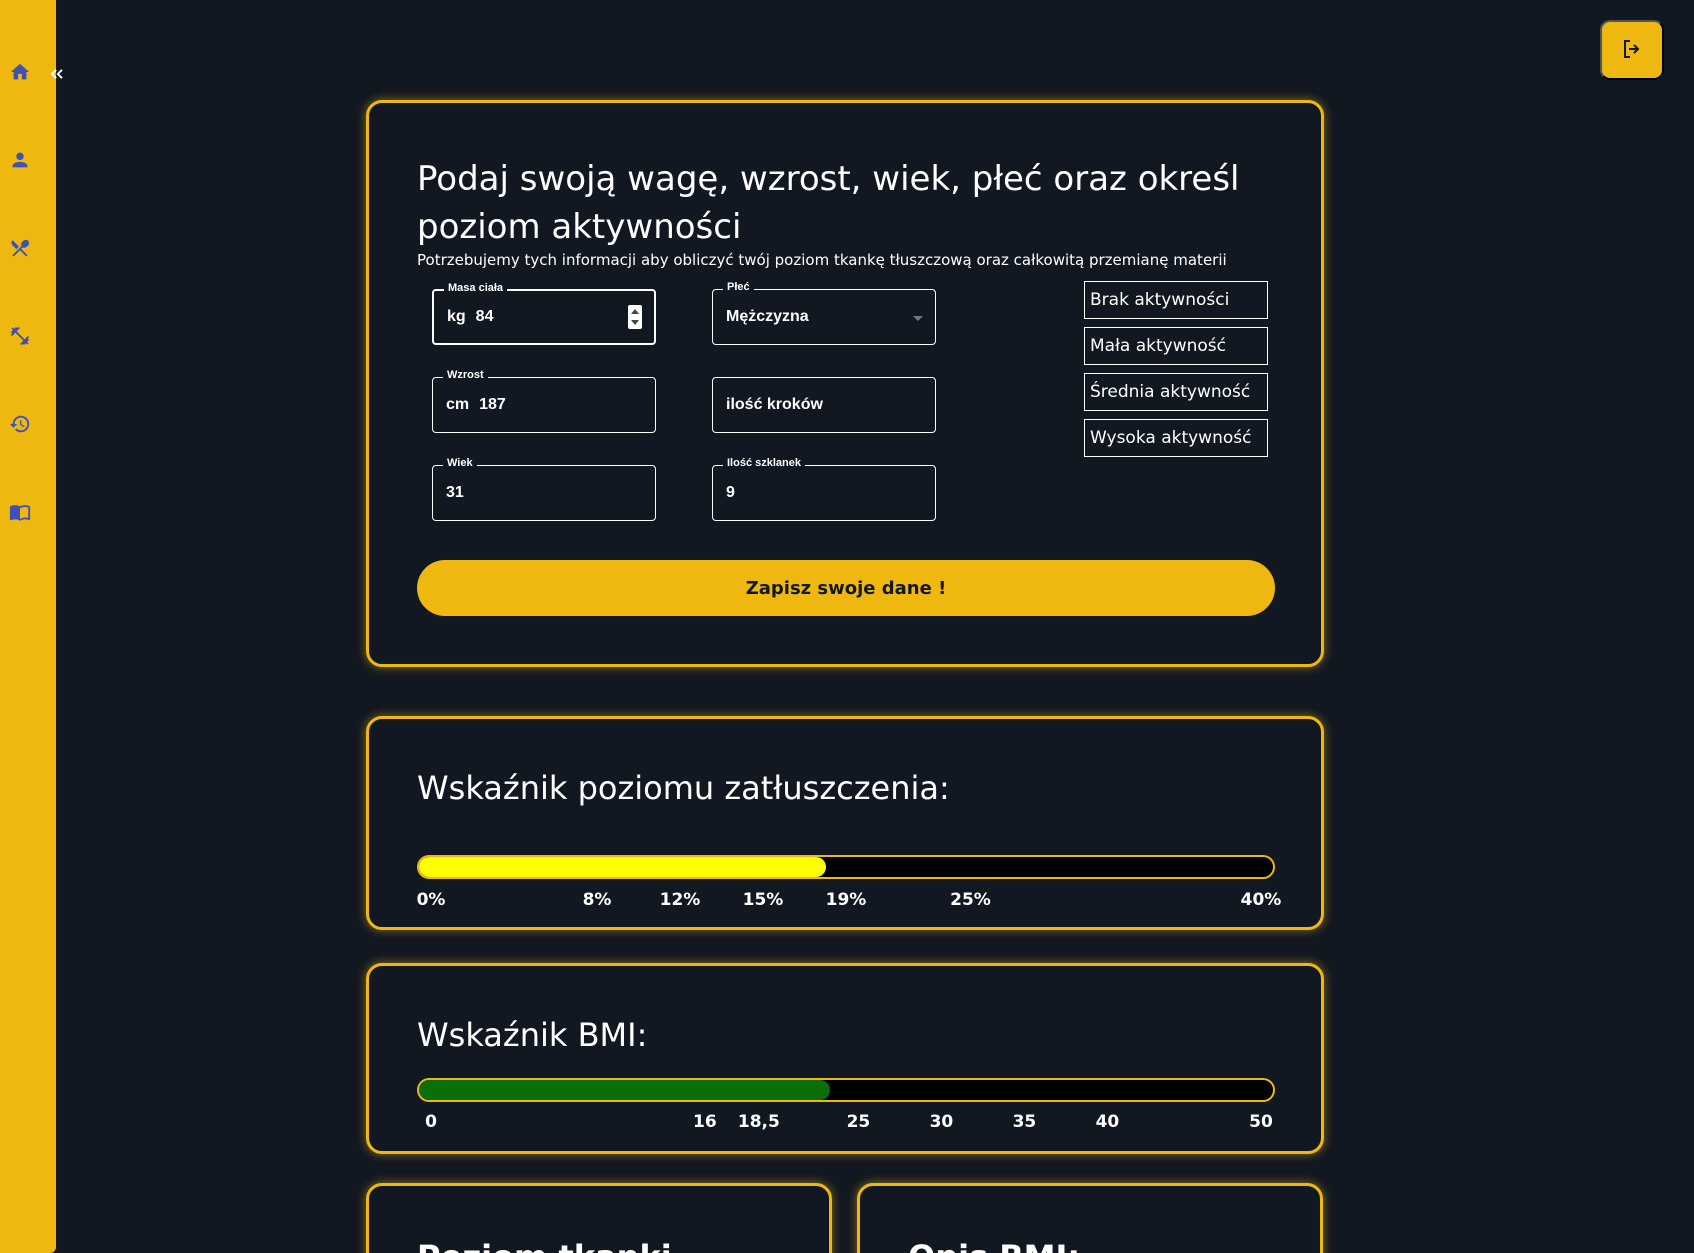 Image resolution: width=1694 pixels, height=1253 pixels. What do you see at coordinates (484, 316) in the screenshot?
I see `weight-value: 84` at bounding box center [484, 316].